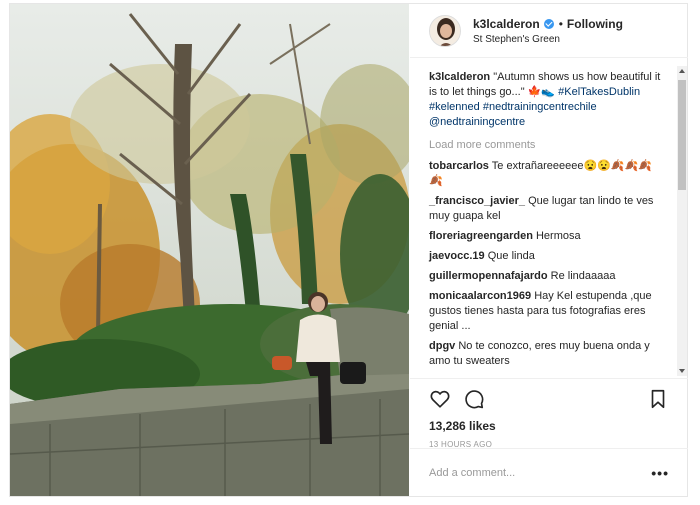 The height and width of the screenshot is (505, 700). Describe the element at coordinates (480, 296) in the screenshot. I see `comment-username: monicaalarcon1969` at that location.